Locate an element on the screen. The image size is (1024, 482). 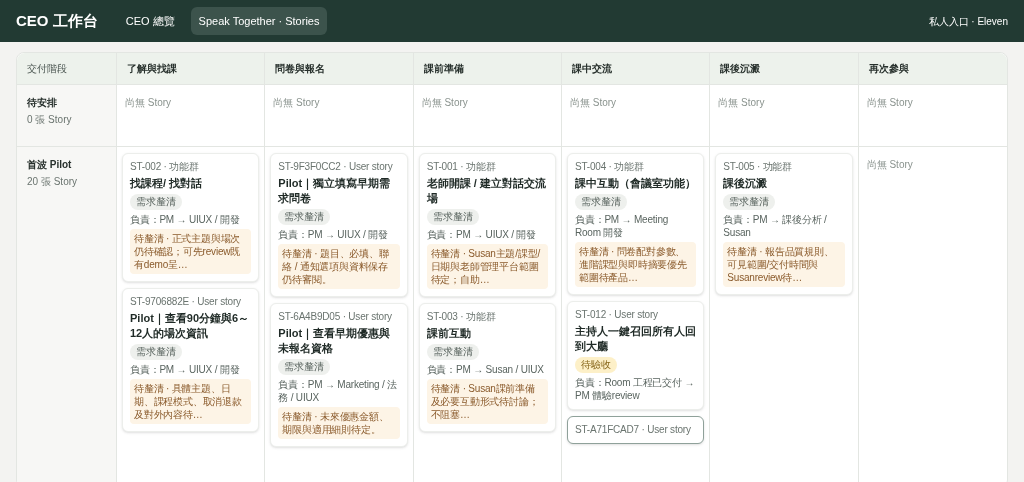
story-title: 老師開課 / 建立對話交流場 is located at coordinates (486, 191).